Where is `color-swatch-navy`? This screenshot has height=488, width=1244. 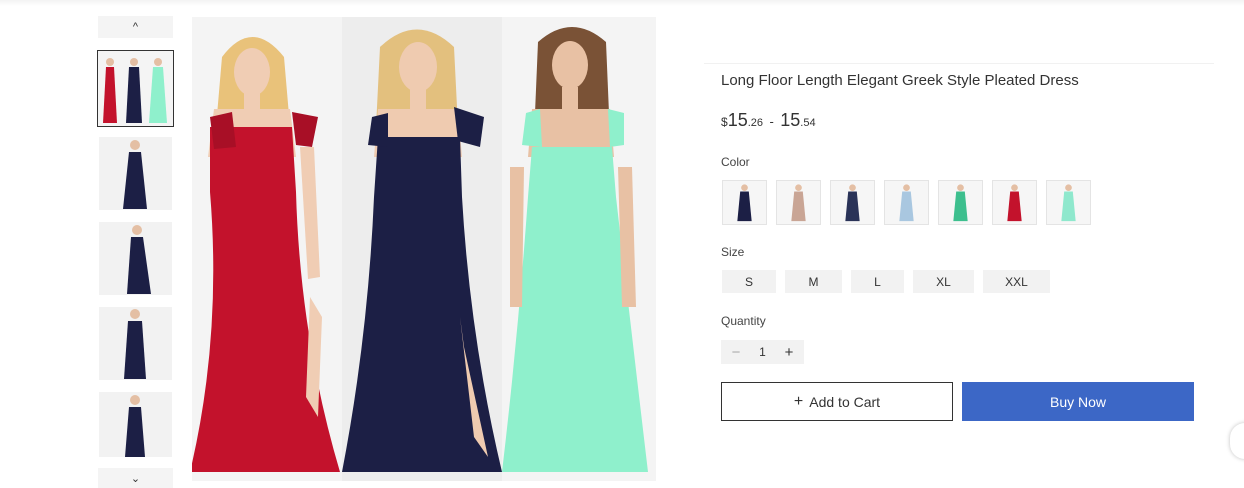
color-swatch-navy is located at coordinates (744, 202).